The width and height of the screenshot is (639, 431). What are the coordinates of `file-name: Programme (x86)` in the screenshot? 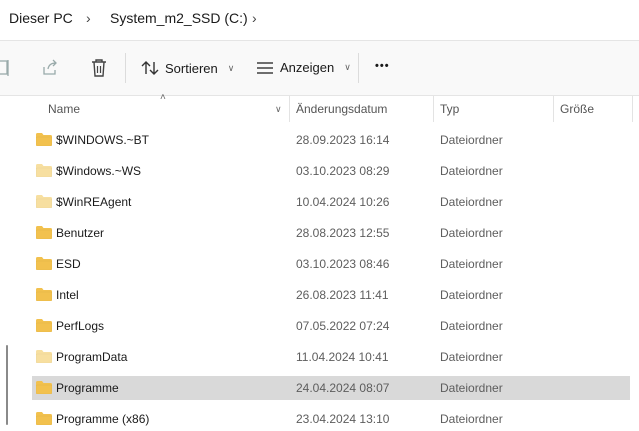 It's located at (103, 419).